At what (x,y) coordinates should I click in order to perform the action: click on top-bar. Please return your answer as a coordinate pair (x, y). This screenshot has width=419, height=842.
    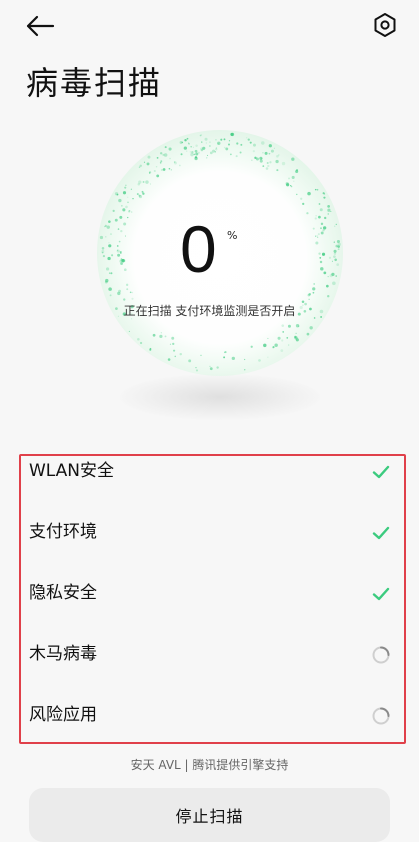
    Looking at the image, I should click on (209, 28).